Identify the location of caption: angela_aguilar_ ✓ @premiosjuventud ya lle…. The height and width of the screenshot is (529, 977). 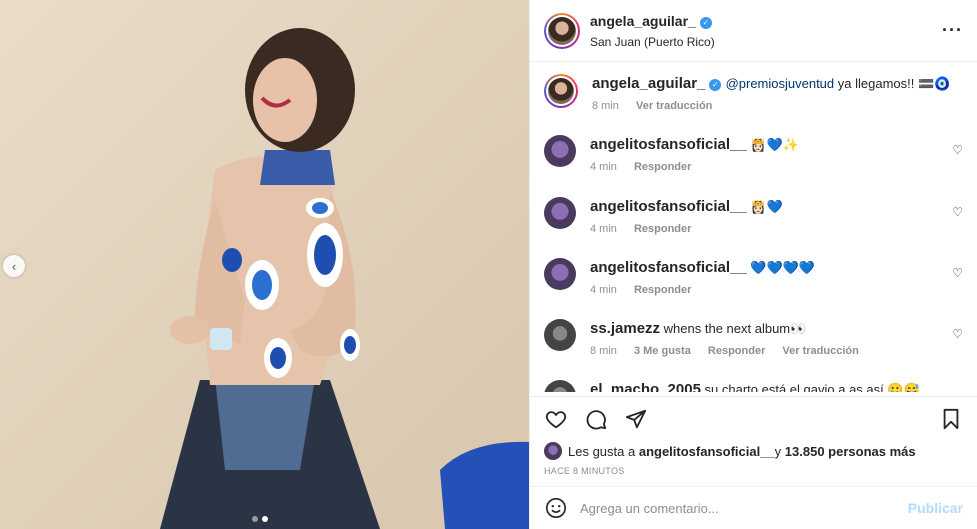
(753, 93).